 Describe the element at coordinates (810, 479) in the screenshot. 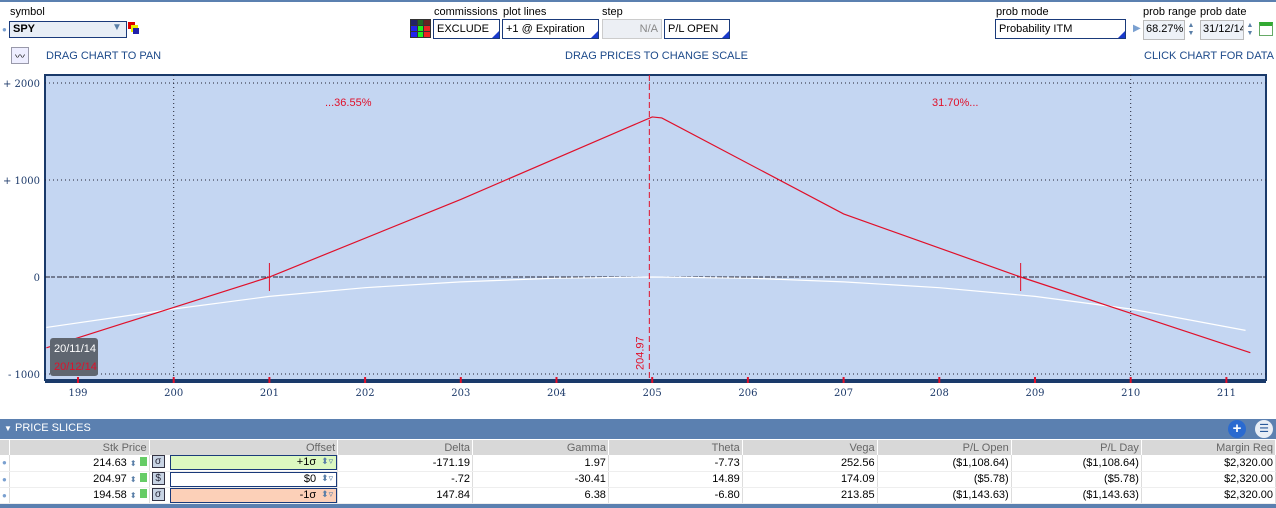

I see `vega-cell: 174.09` at that location.